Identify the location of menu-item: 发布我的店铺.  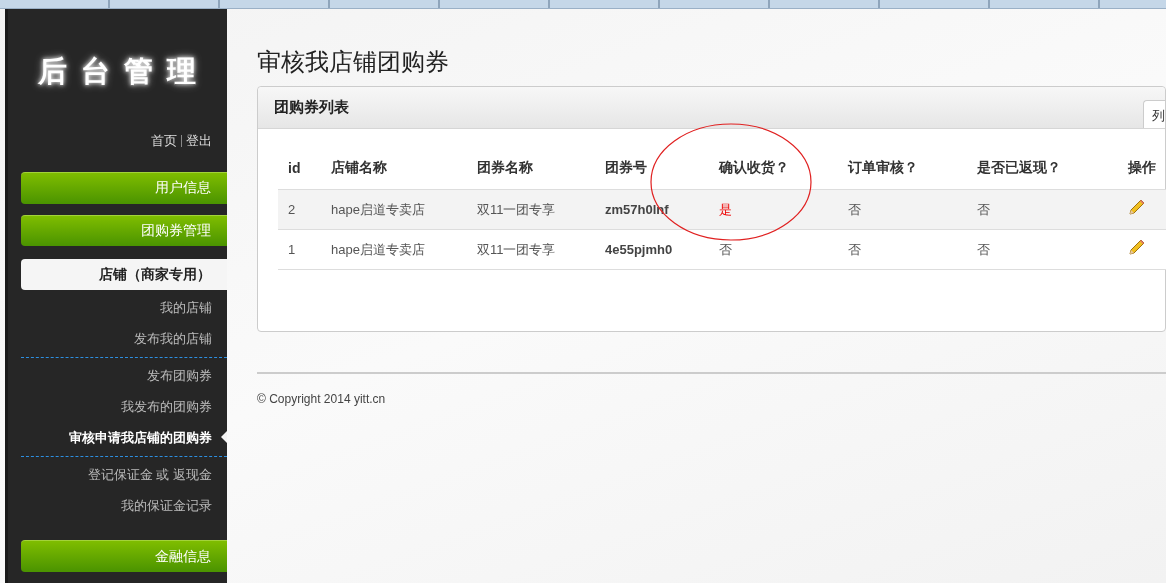
(124, 339).